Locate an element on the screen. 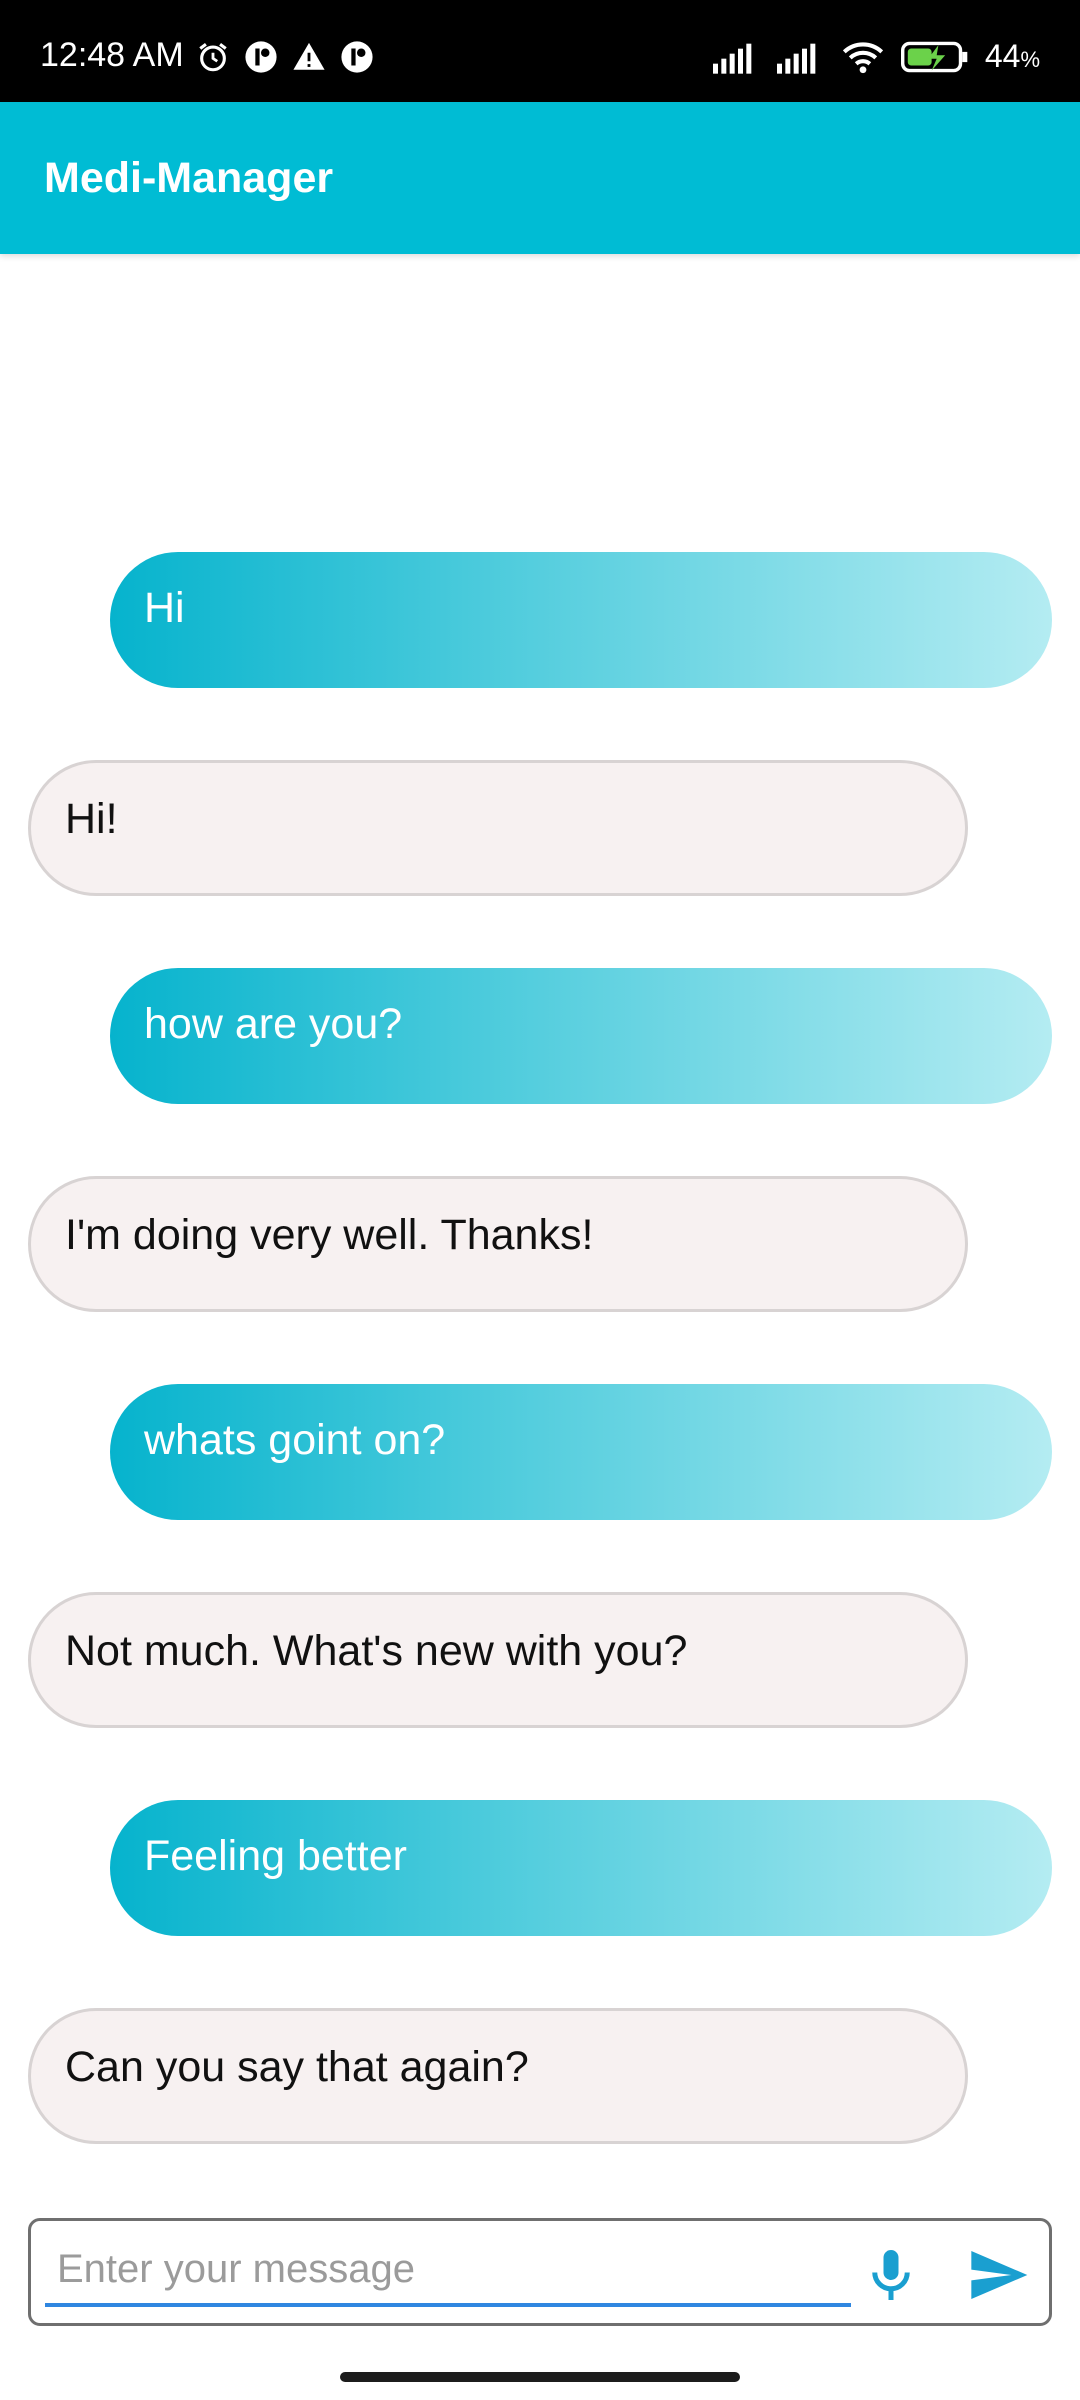 Image resolution: width=1080 pixels, height=2400 pixels. send-icon is located at coordinates (998, 2275).